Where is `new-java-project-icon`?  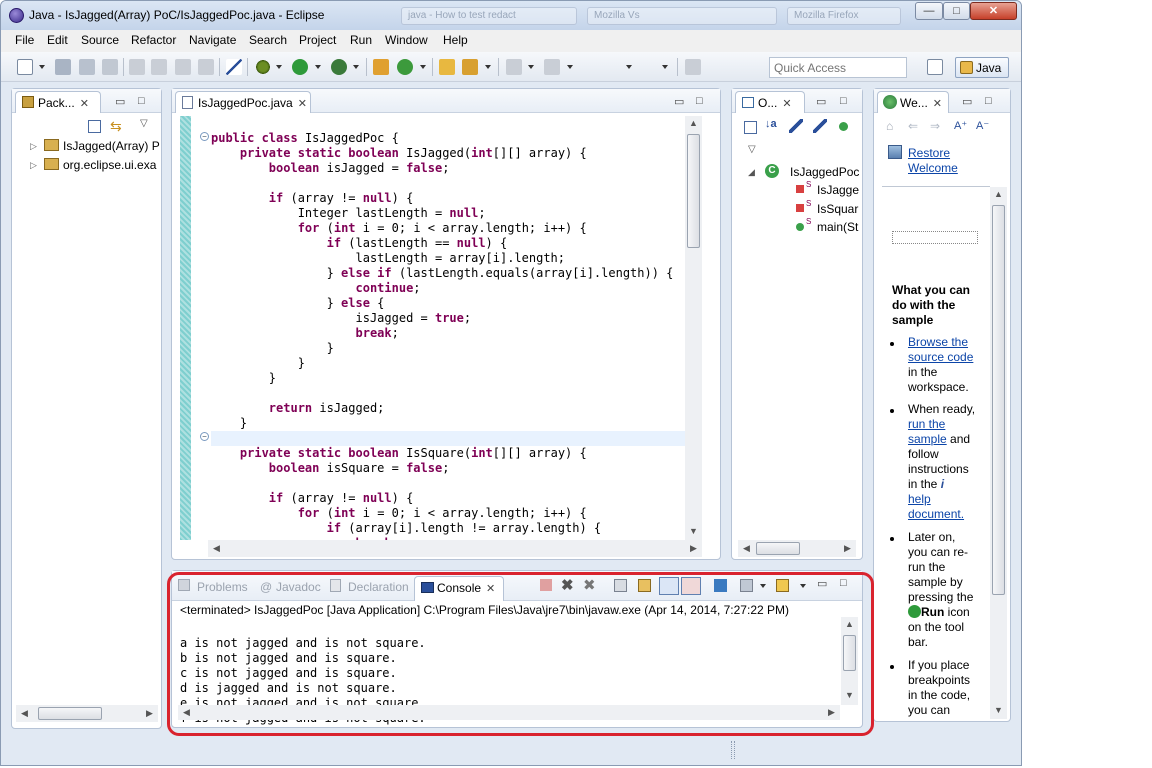
new-java-project-icon is located at coordinates (381, 67).